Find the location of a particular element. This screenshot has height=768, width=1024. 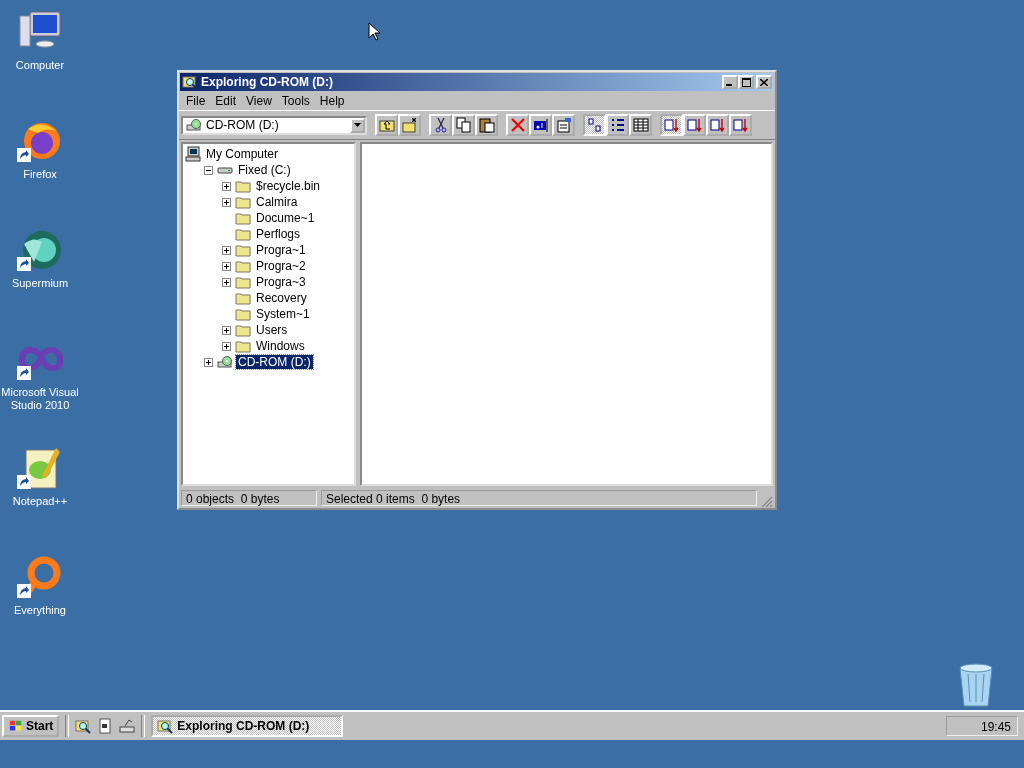

tree-item: CD-ROM (D:) is located at coordinates (274, 362).